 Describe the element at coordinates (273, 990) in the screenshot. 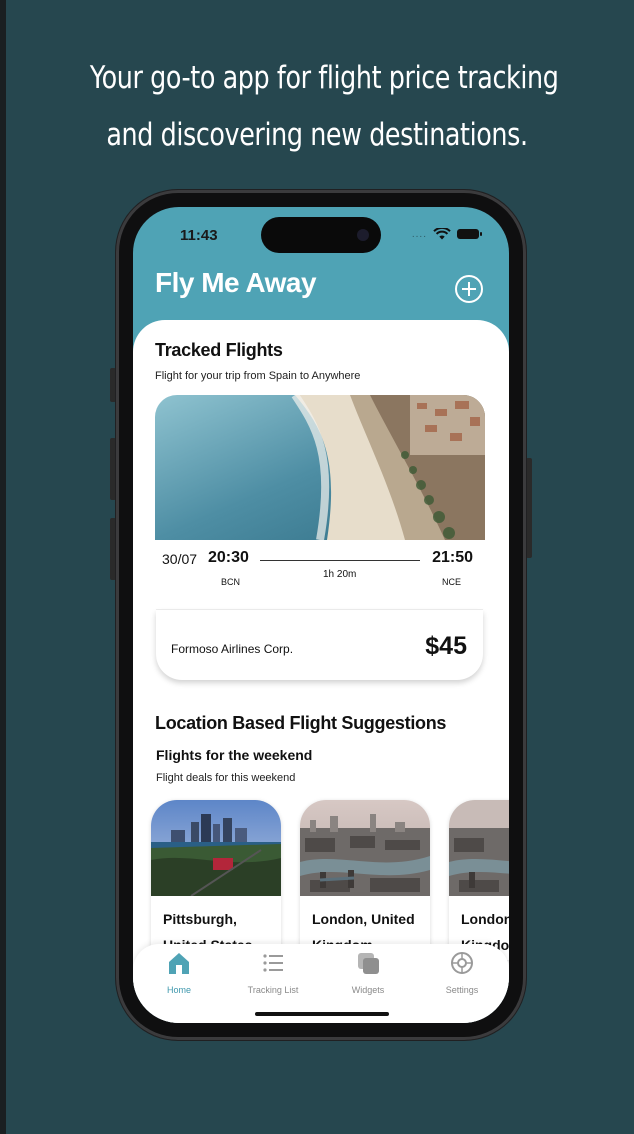

I see `tab-tracking-list-label: Tracking List` at that location.